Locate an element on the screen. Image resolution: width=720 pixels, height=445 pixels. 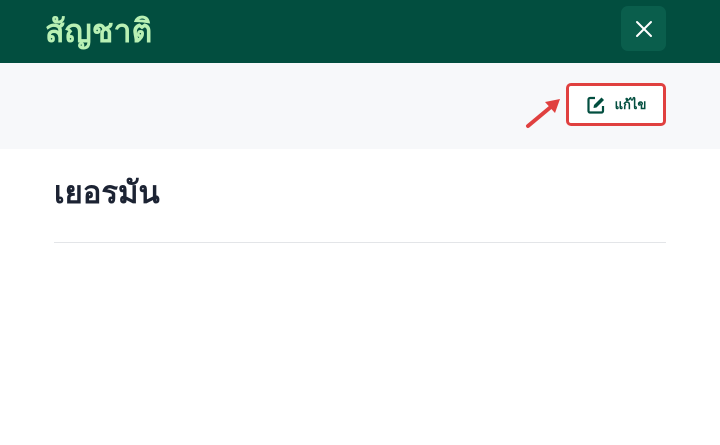
edit-button-label: แก้ไข is located at coordinates (630, 105).